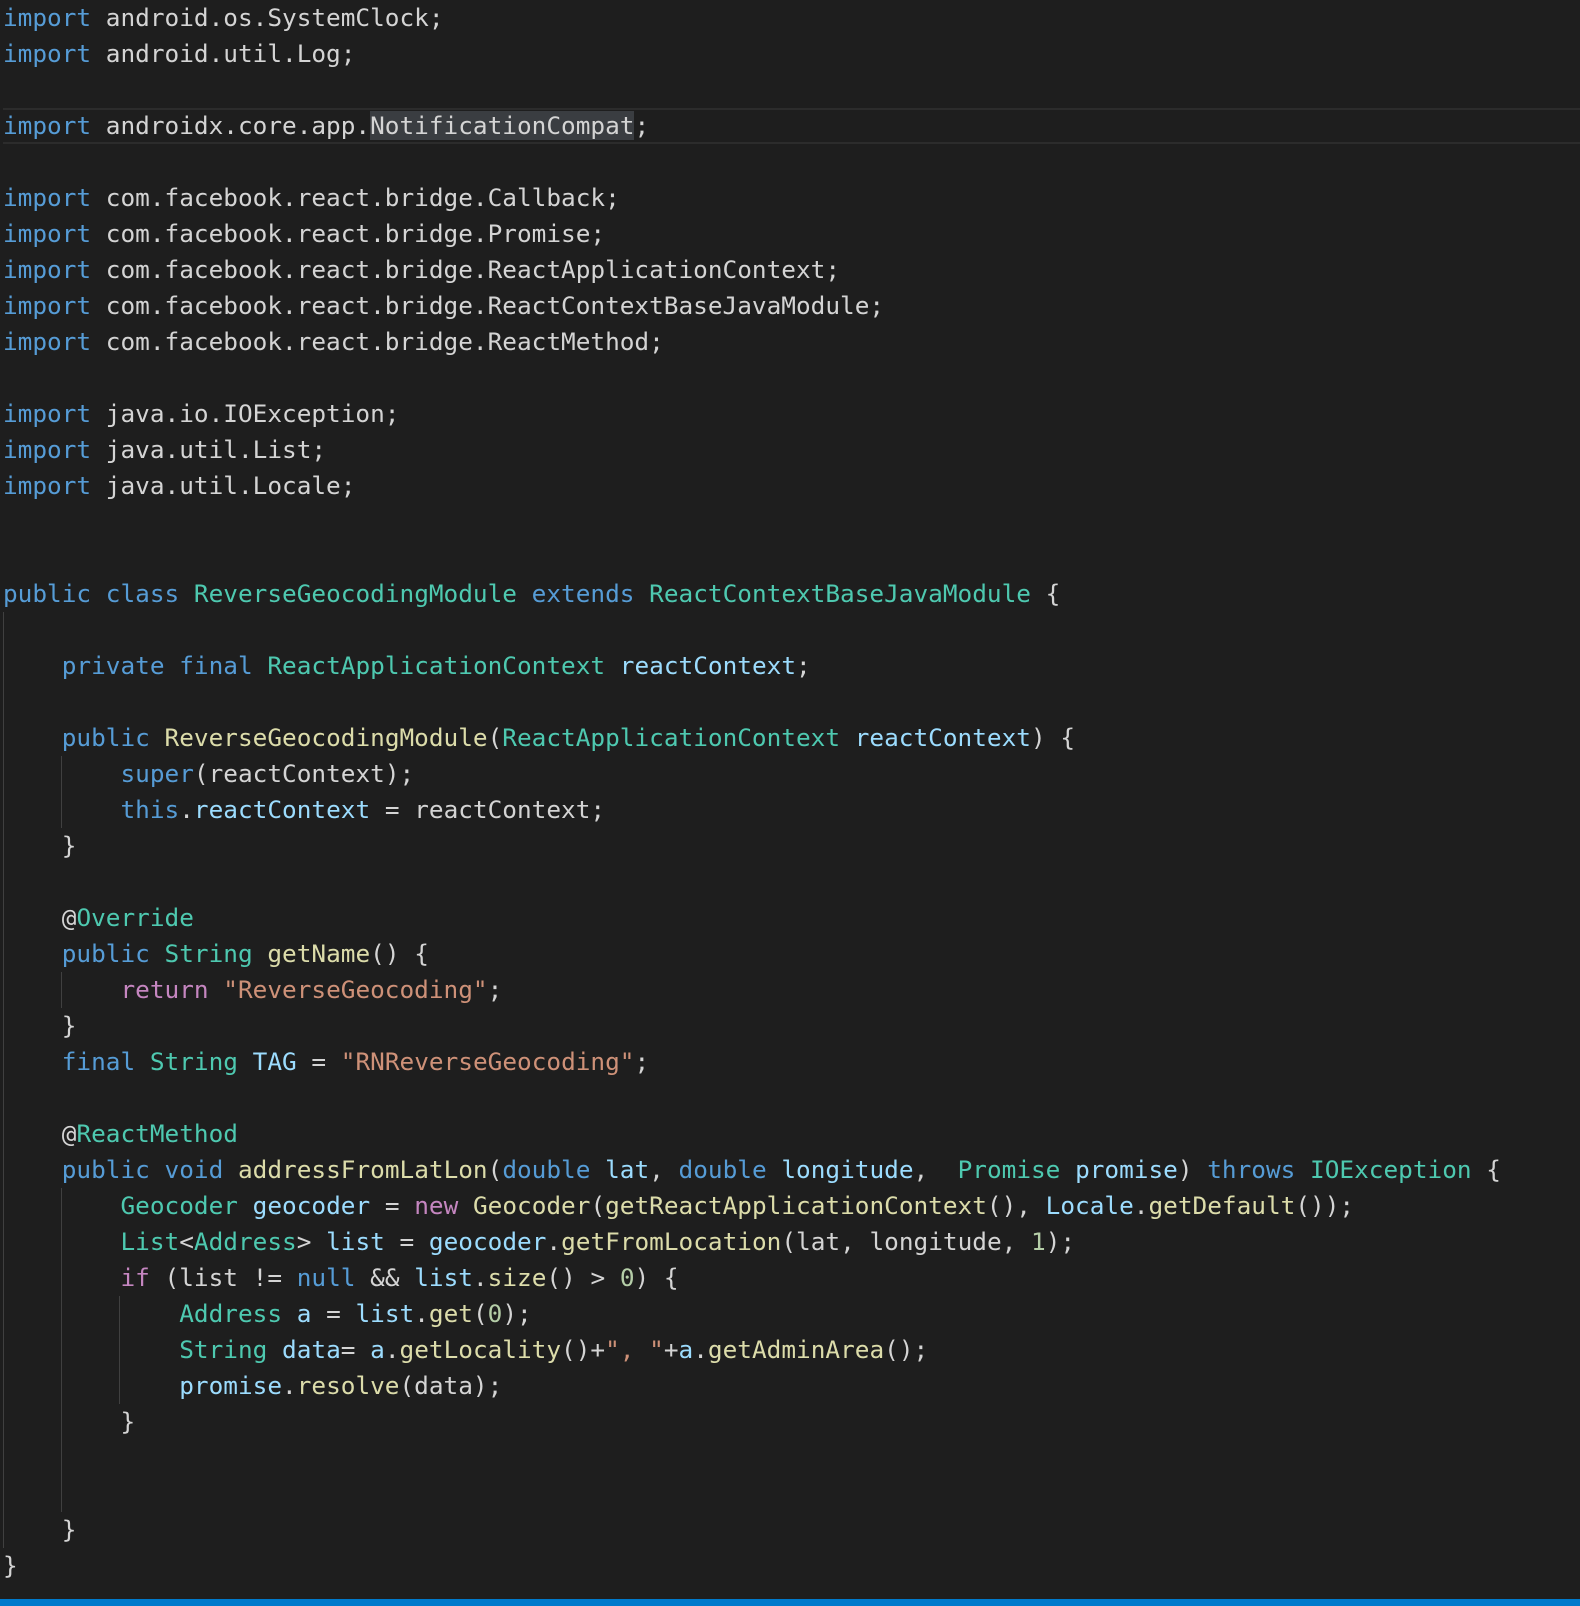 The height and width of the screenshot is (1606, 1580). I want to click on keyword-token: public, so click(105, 737).